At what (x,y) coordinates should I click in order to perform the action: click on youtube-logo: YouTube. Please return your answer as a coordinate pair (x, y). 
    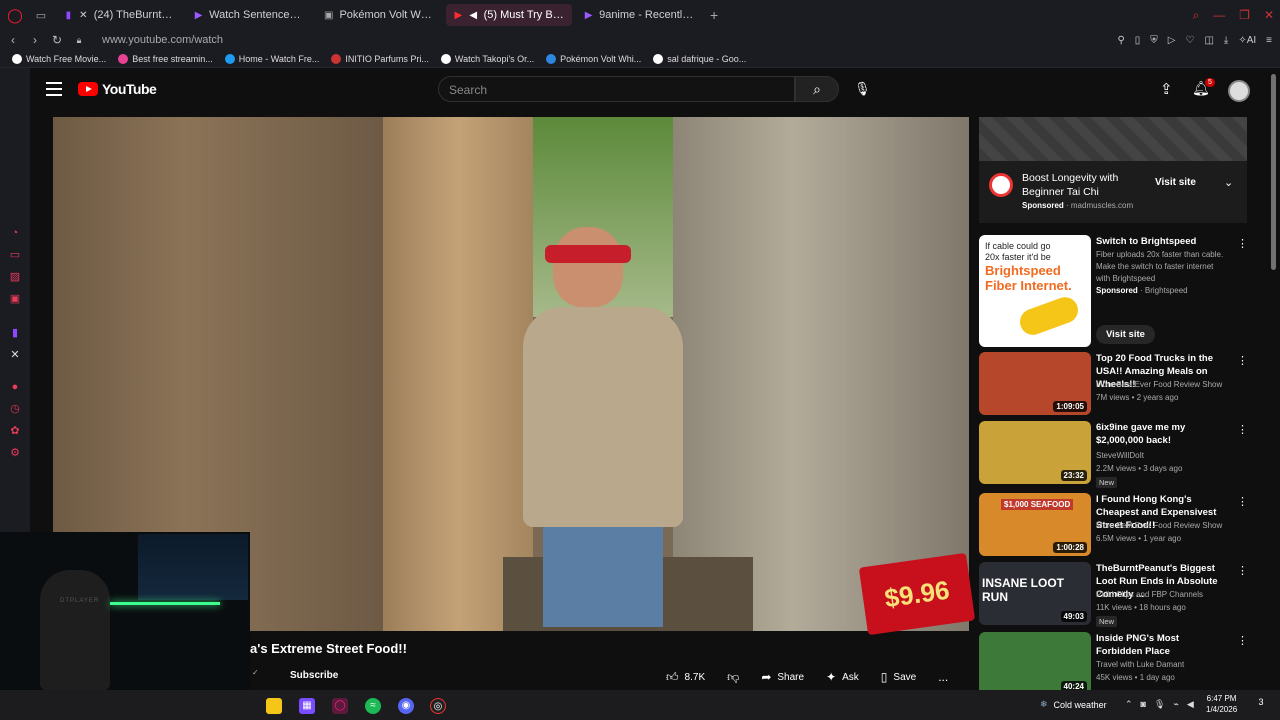
    Looking at the image, I should click on (117, 89).